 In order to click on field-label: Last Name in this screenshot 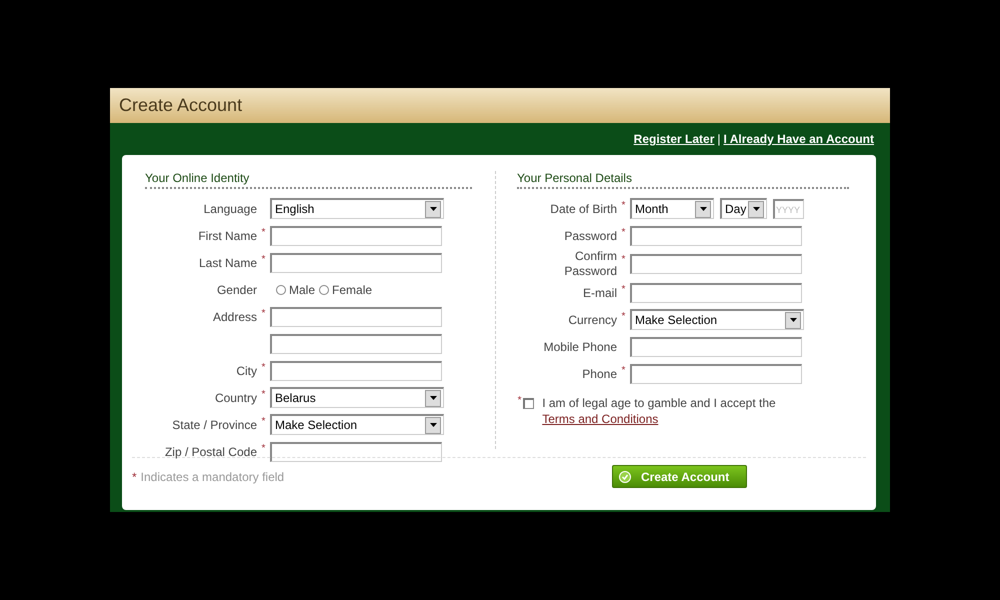, I will do `click(227, 263)`.